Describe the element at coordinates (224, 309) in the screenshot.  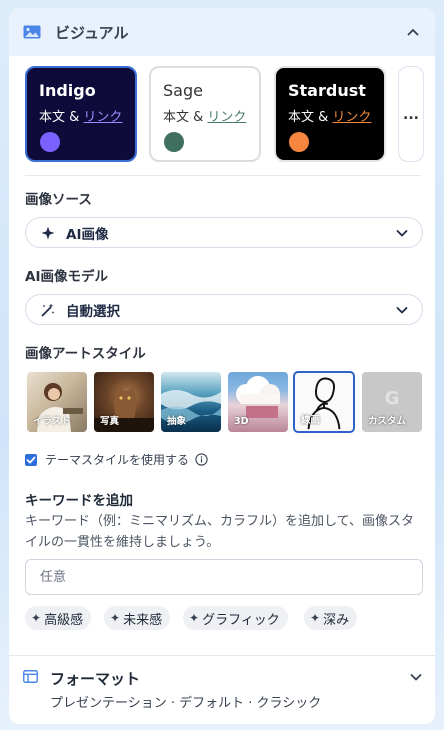
I see `image-model-select: 自動選択` at that location.